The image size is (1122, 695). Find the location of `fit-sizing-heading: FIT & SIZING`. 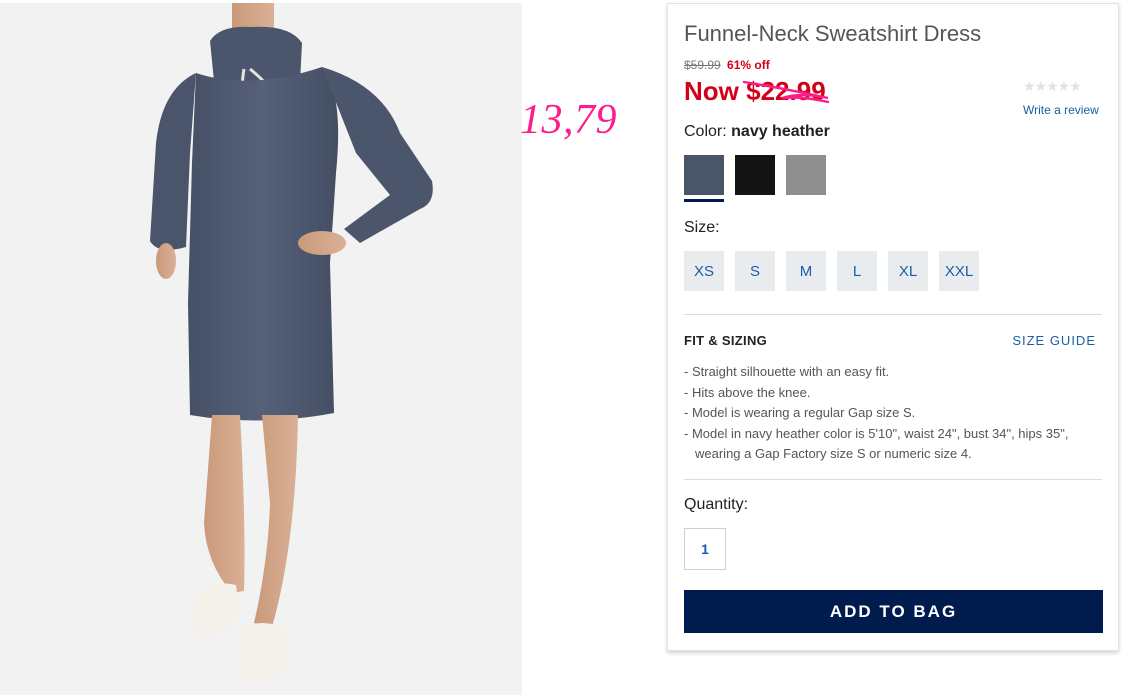

fit-sizing-heading: FIT & SIZING is located at coordinates (726, 340).